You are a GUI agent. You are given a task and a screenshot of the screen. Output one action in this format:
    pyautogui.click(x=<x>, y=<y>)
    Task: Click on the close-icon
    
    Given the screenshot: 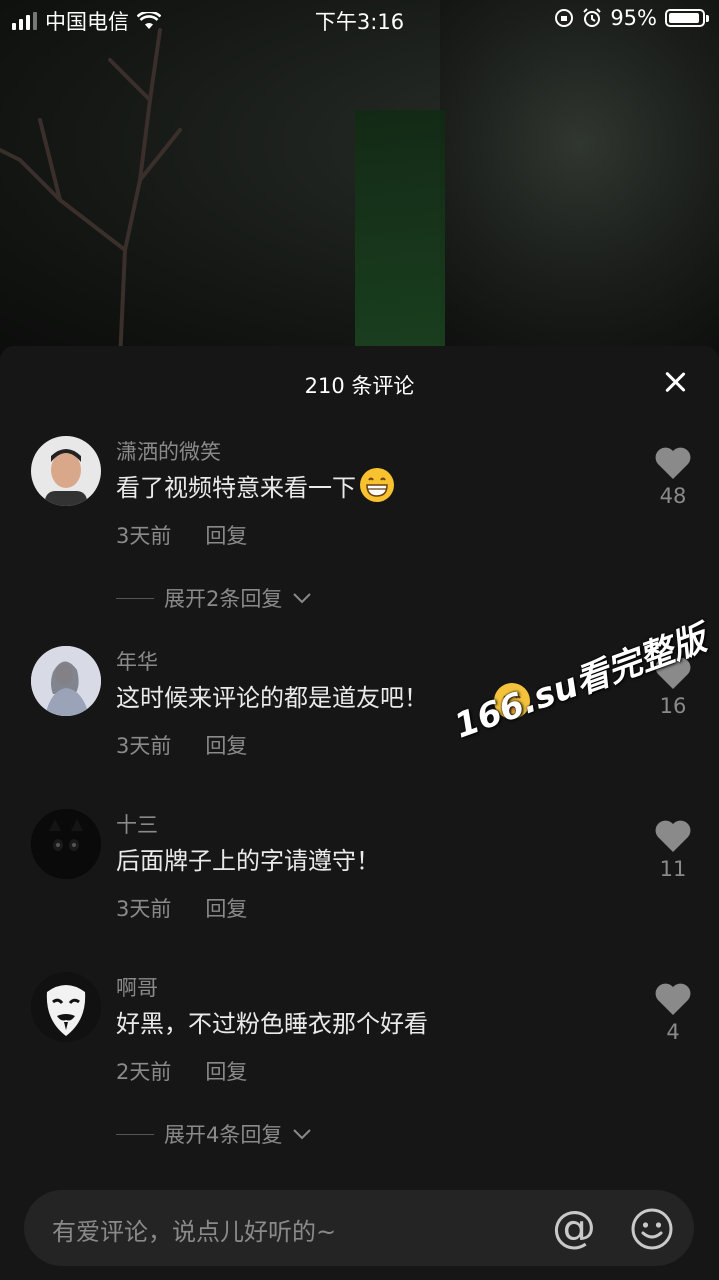 What is the action you would take?
    pyautogui.click(x=675, y=382)
    